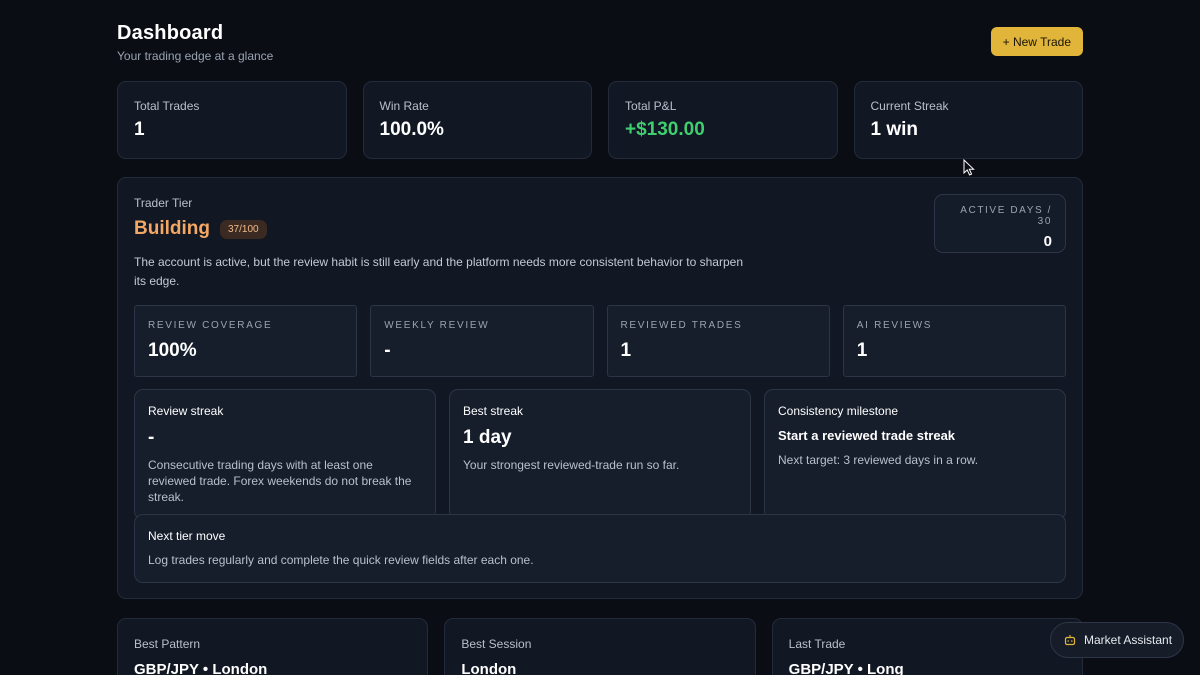 The image size is (1200, 675). What do you see at coordinates (1070, 640) in the screenshot?
I see `robot-icon` at bounding box center [1070, 640].